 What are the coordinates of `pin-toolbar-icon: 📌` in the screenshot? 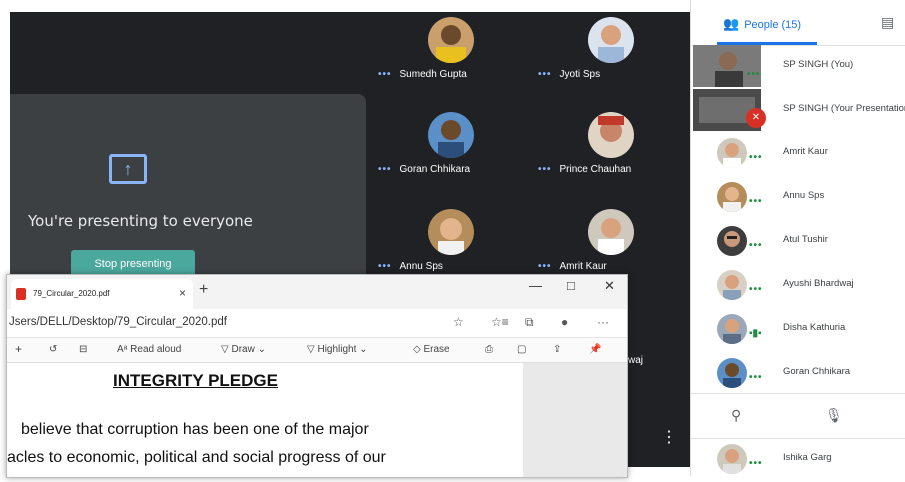 It's located at (595, 349).